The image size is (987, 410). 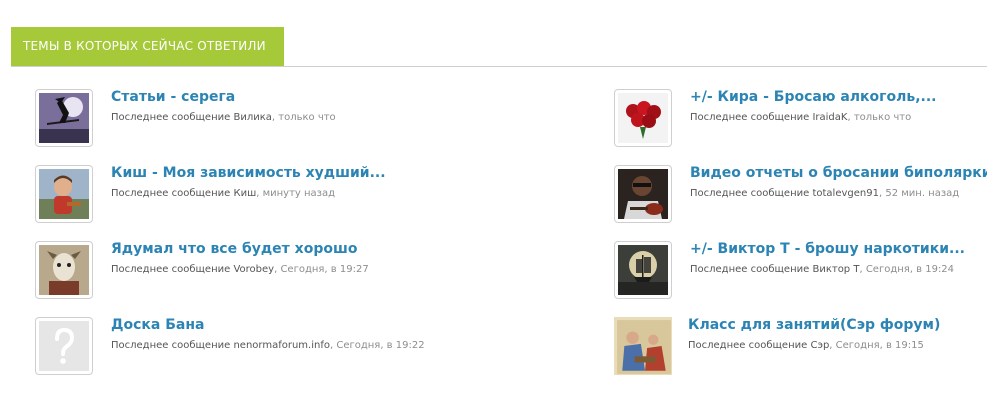 I want to click on topic-last-post: Последнее сообщение Киш, минуту назад, so click(x=223, y=193).